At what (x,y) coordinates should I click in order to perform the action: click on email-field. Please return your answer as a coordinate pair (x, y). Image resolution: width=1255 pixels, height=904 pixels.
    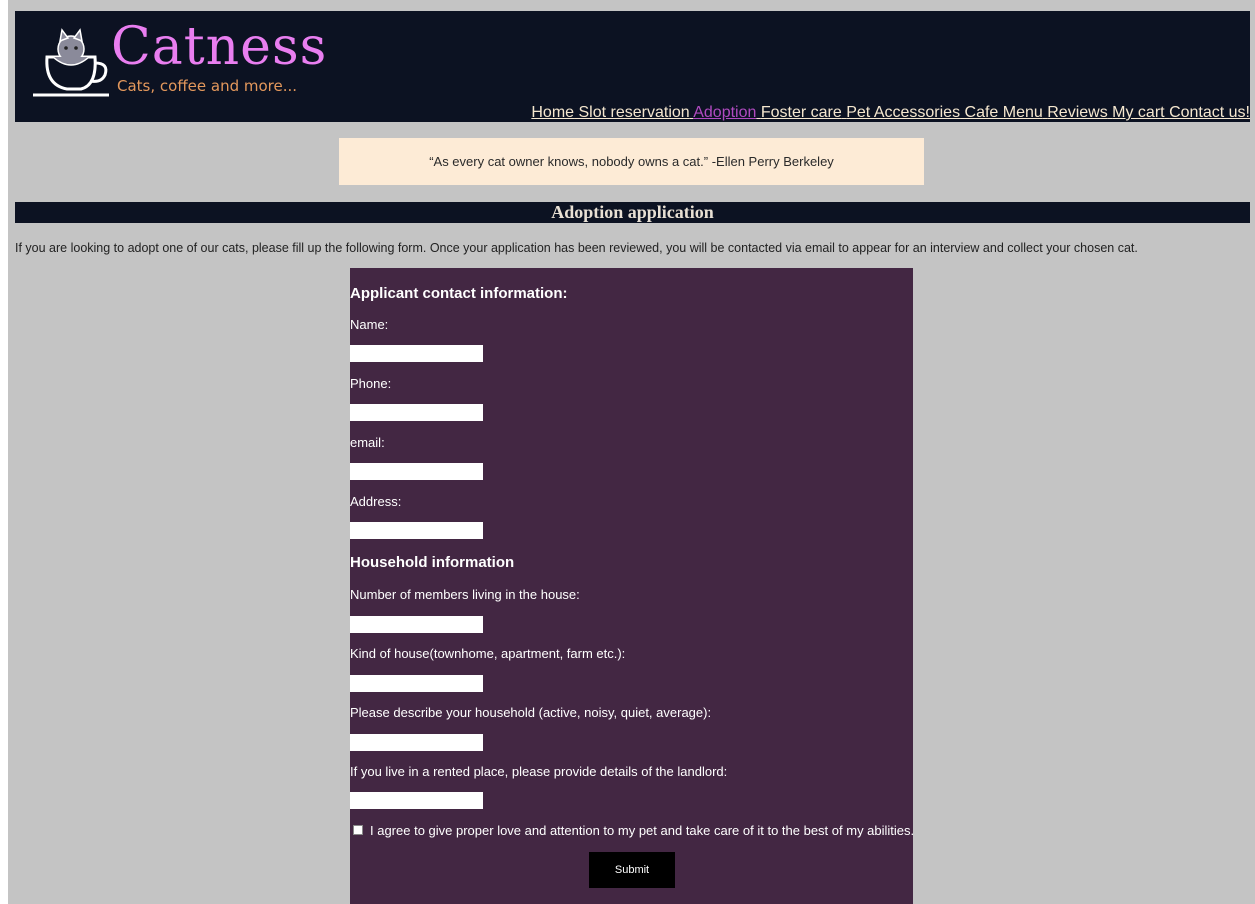
    Looking at the image, I should click on (416, 471).